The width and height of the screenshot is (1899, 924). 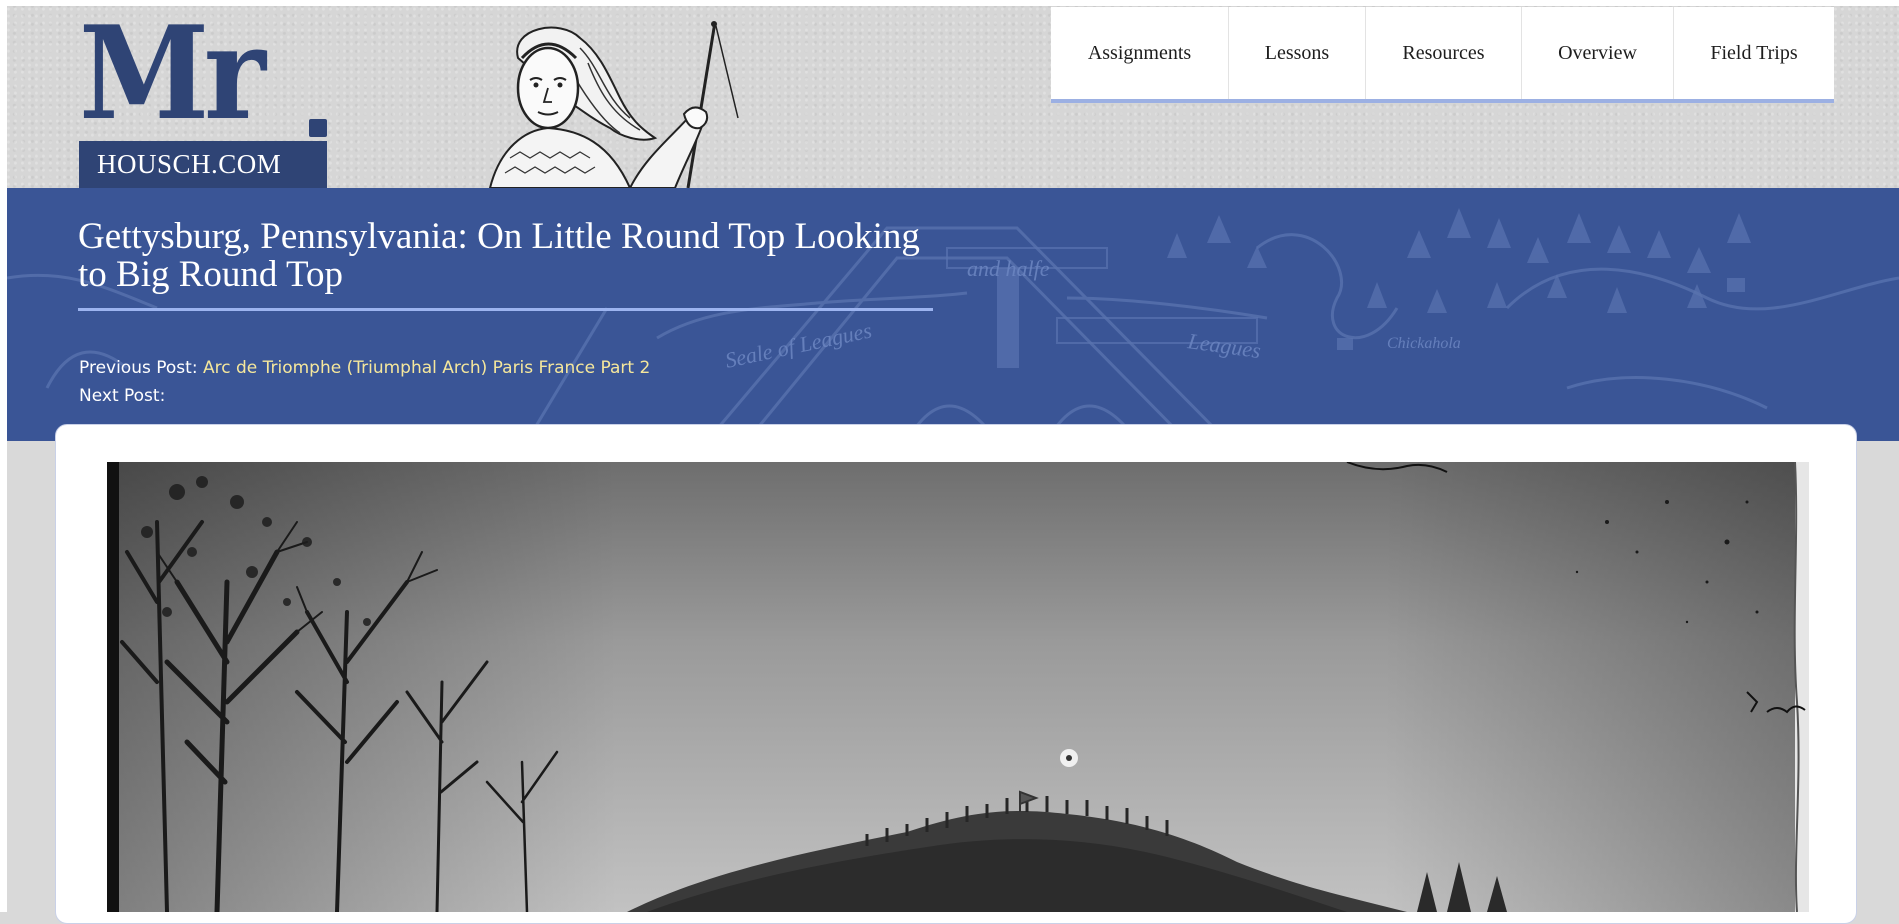 I want to click on logo-period, so click(x=318, y=128).